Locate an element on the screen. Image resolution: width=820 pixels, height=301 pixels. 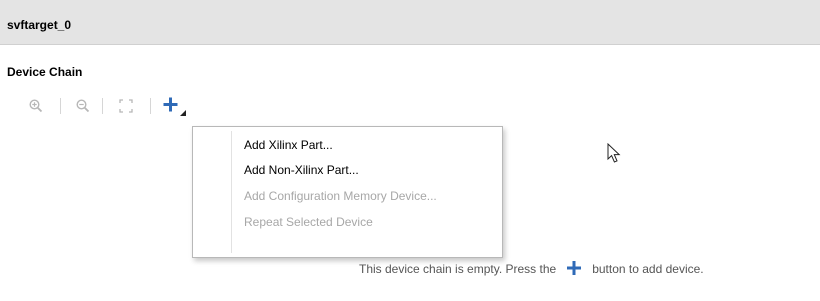
add-icon is located at coordinates (574, 269).